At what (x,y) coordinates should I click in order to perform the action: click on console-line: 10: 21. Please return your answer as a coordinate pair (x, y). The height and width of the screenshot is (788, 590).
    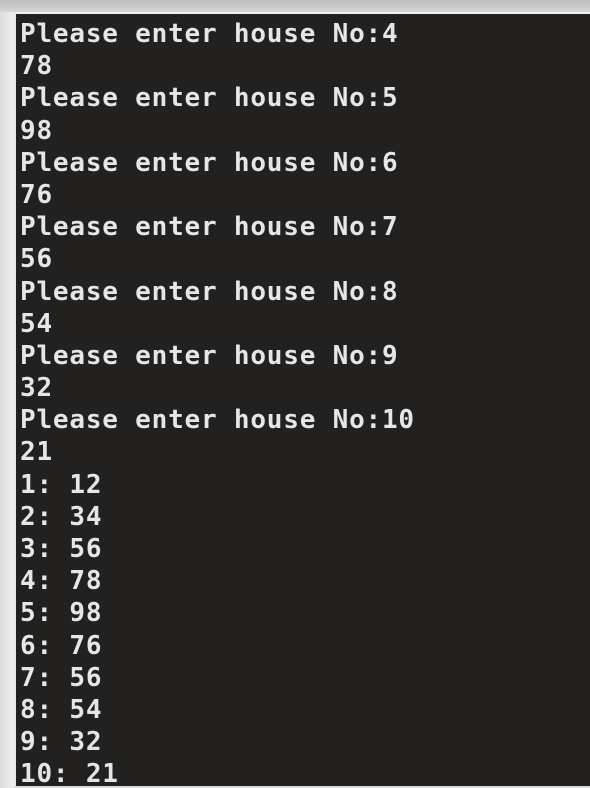
    Looking at the image, I should click on (69, 772).